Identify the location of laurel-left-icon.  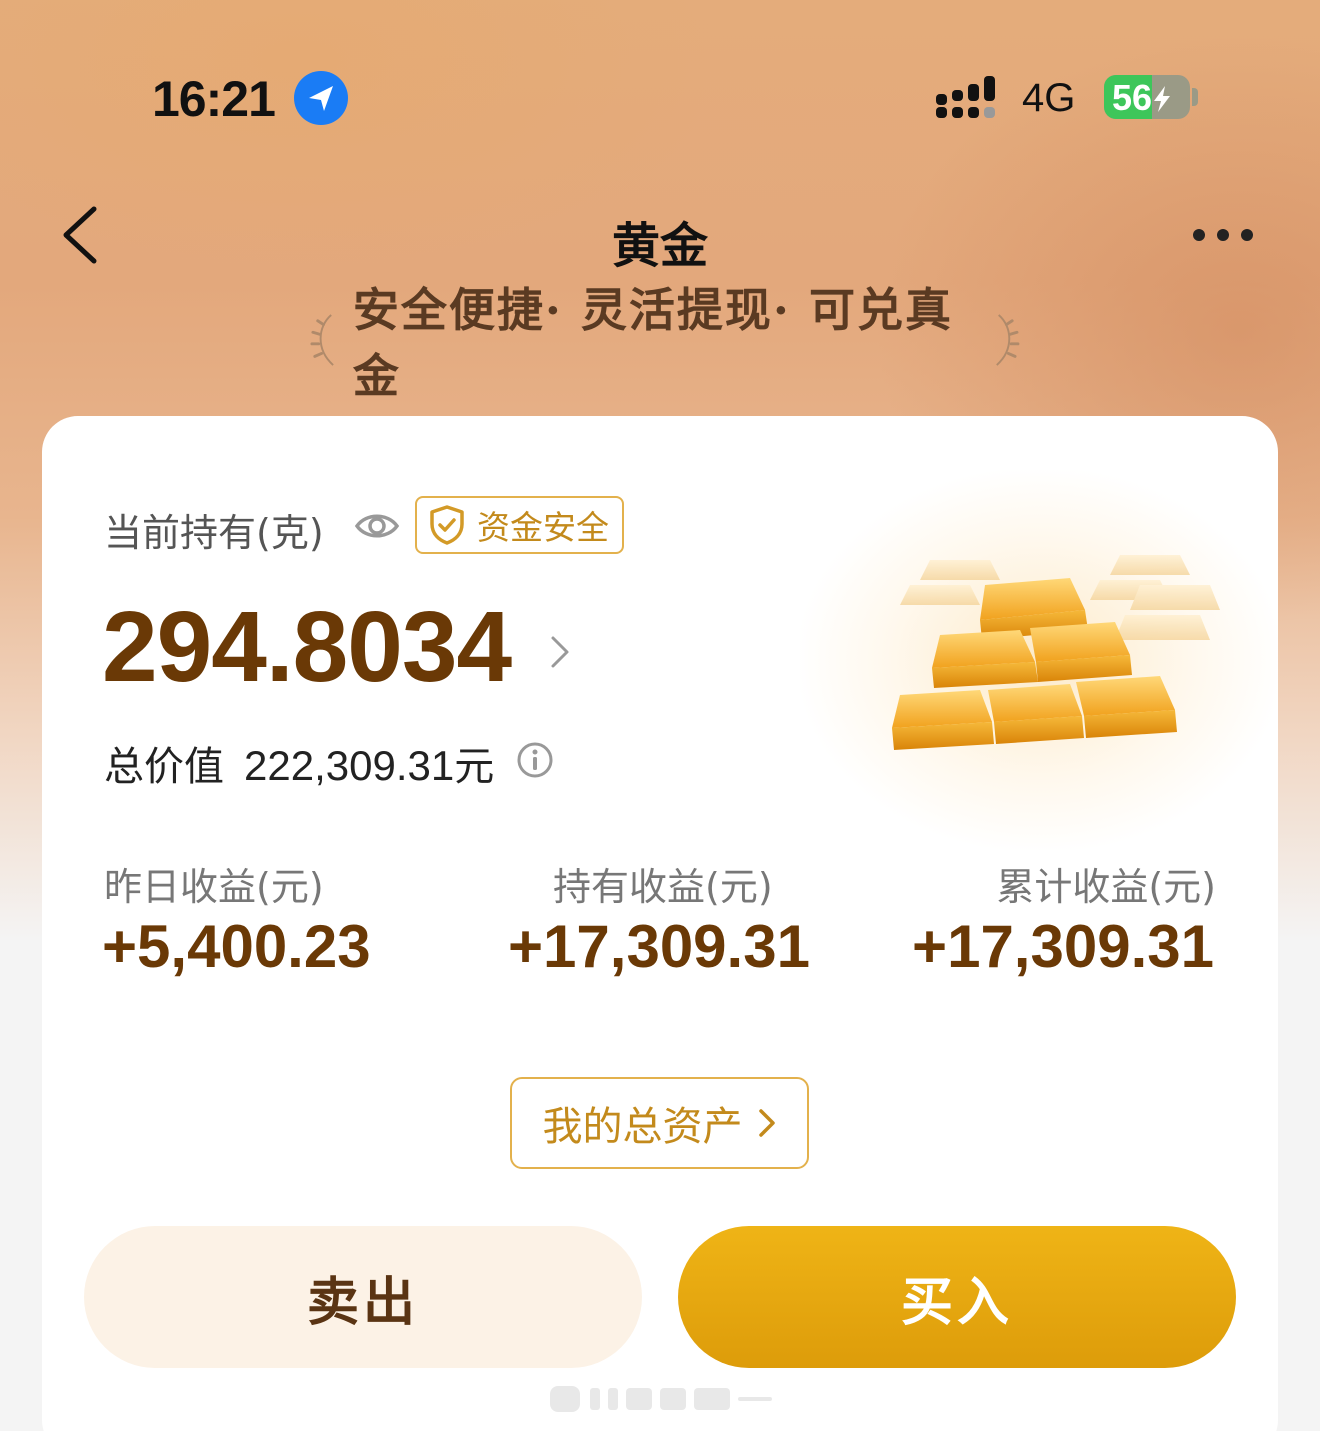
(322, 340).